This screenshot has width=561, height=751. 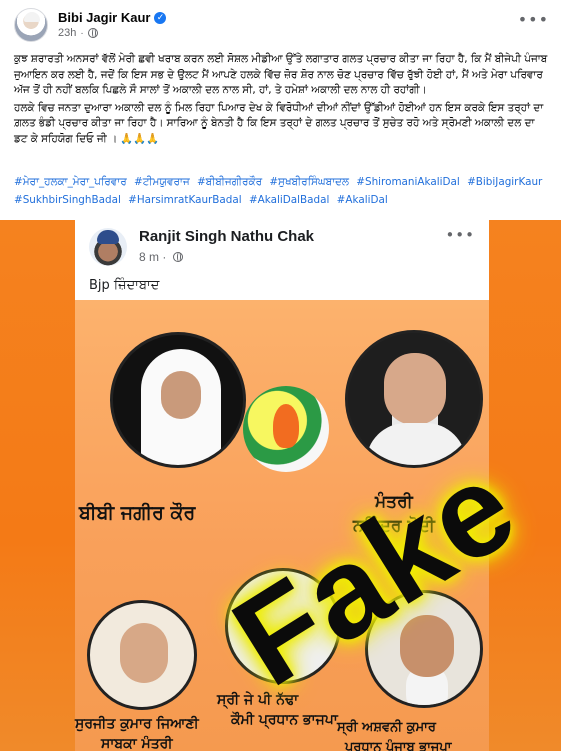 I want to click on lotus-petal, so click(x=286, y=426).